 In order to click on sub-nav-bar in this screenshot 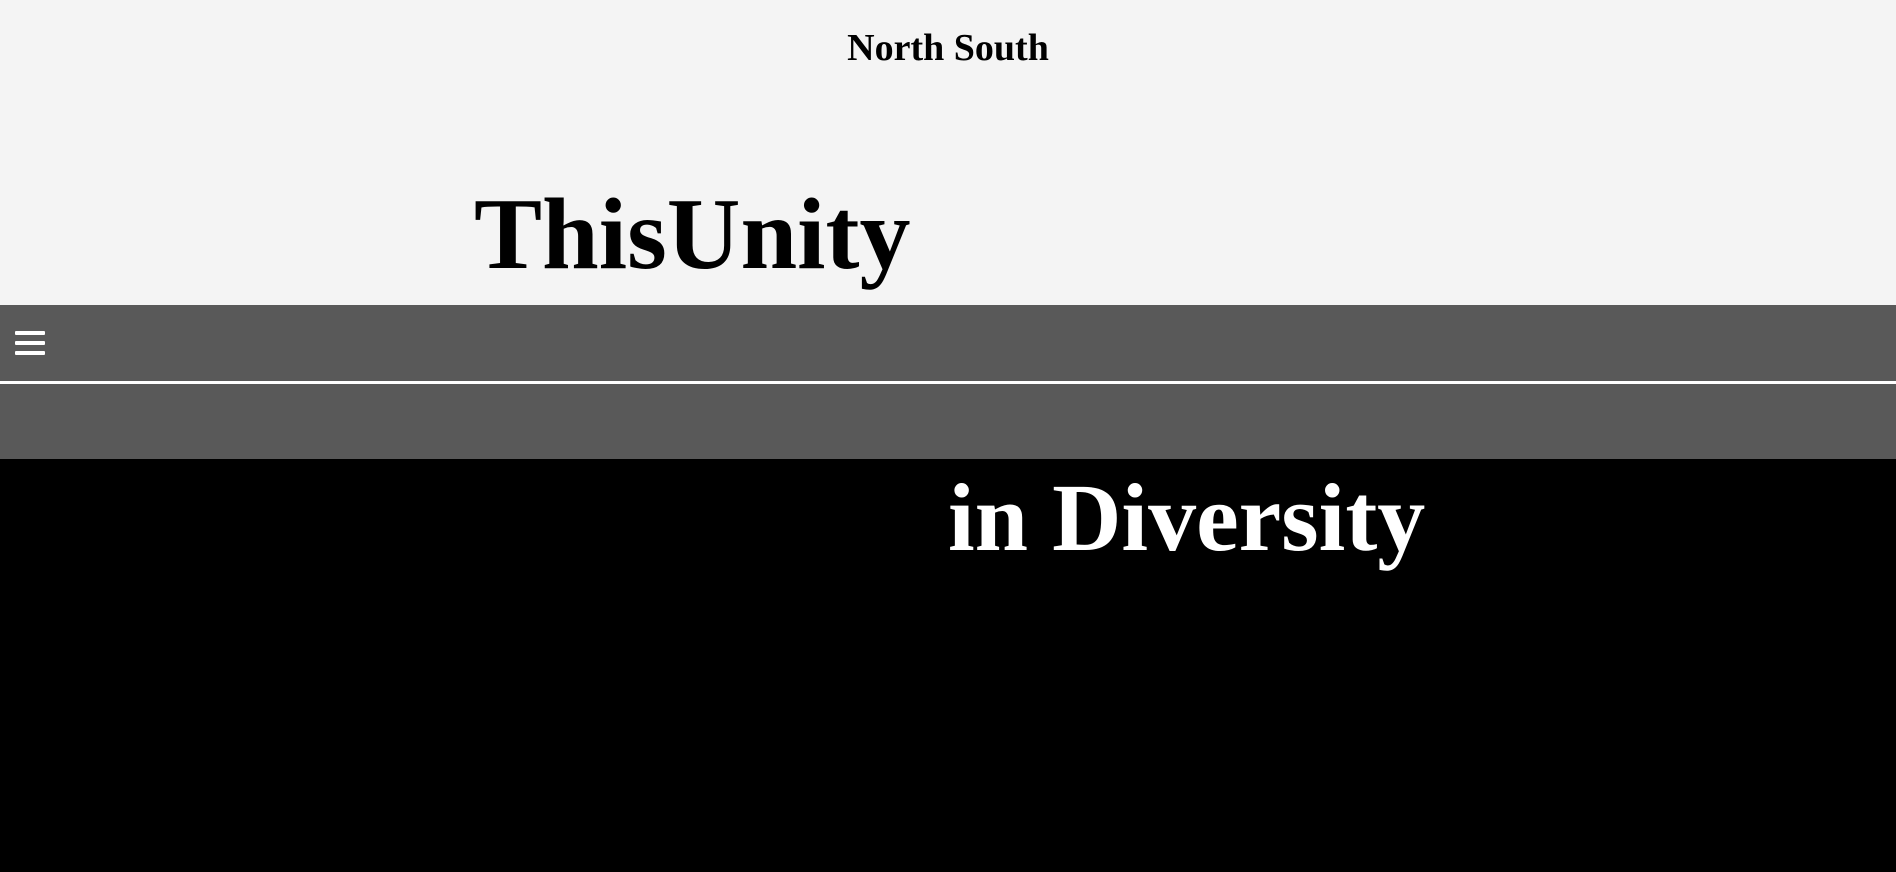, I will do `click(948, 421)`.